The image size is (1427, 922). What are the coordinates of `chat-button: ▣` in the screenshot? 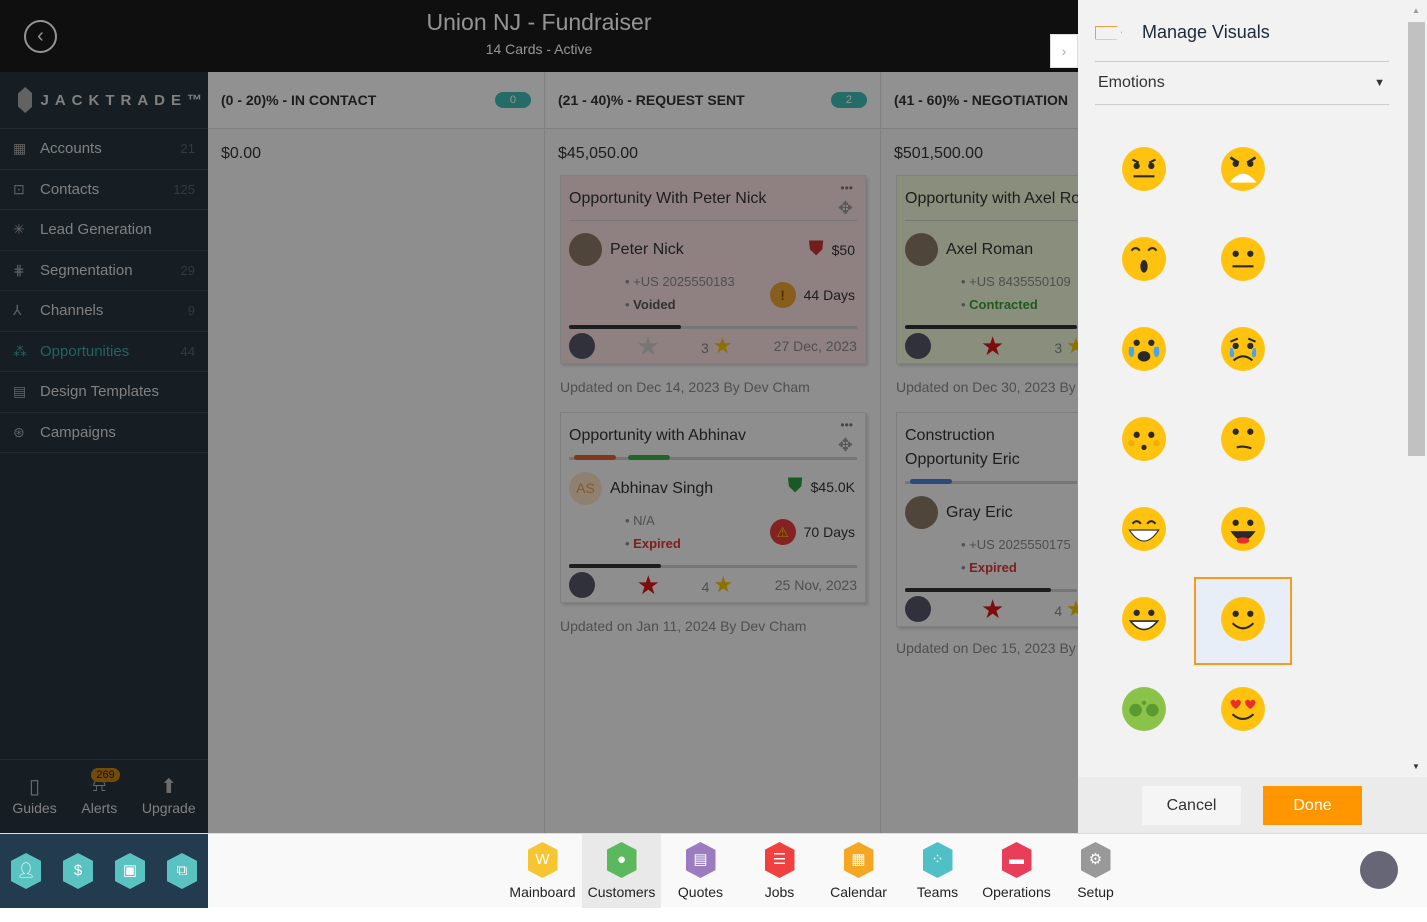 It's located at (130, 871).